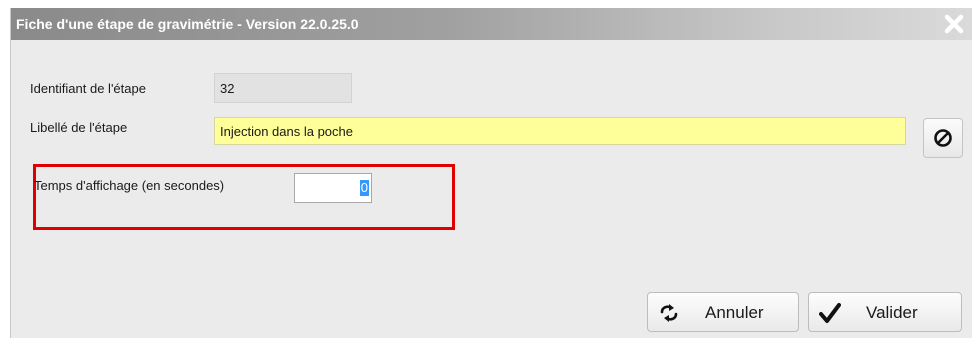 This screenshot has height=338, width=972. I want to click on close-button, so click(954, 24).